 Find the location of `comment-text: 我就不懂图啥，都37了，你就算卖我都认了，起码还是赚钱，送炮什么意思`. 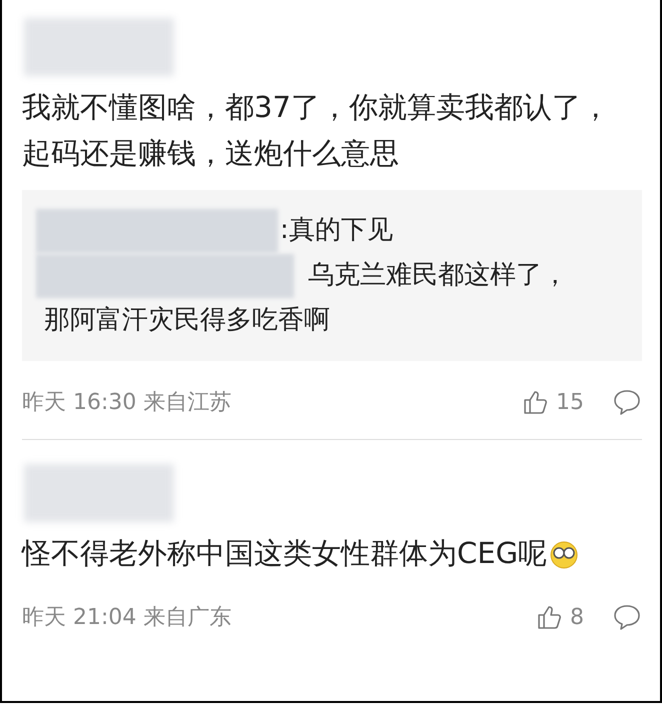

comment-text: 我就不懂图啥，都37了，你就算卖我都认了，起码还是赚钱，送炮什么意思 is located at coordinates (316, 130).